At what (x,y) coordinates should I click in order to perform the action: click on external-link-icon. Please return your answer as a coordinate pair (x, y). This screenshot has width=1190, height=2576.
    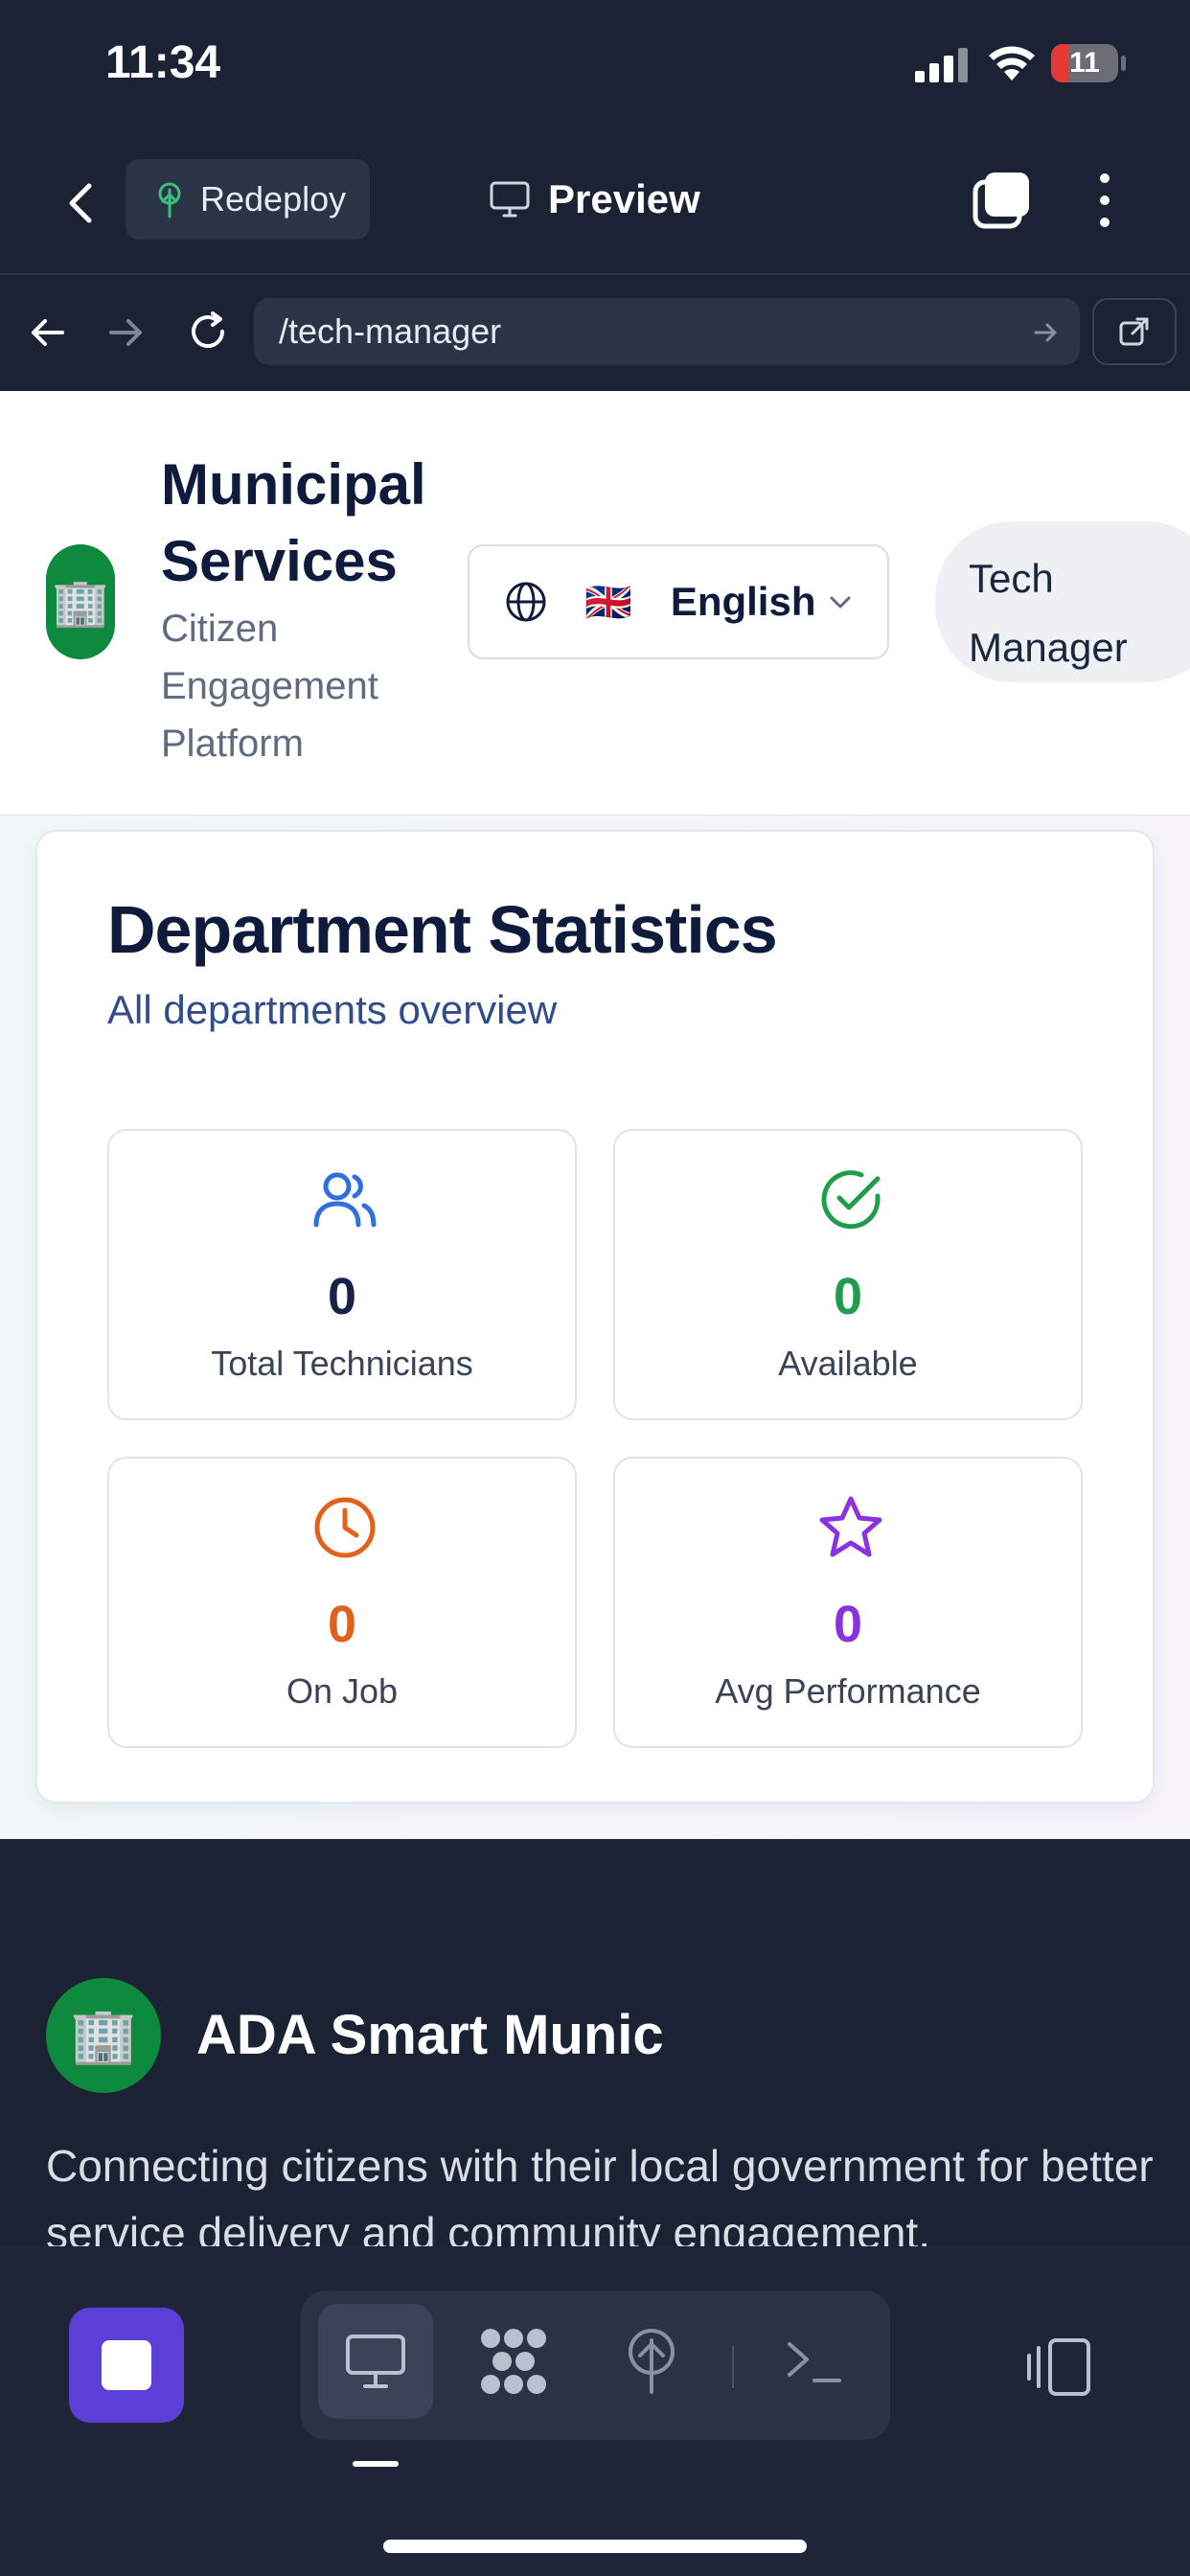
    Looking at the image, I should click on (1134, 331).